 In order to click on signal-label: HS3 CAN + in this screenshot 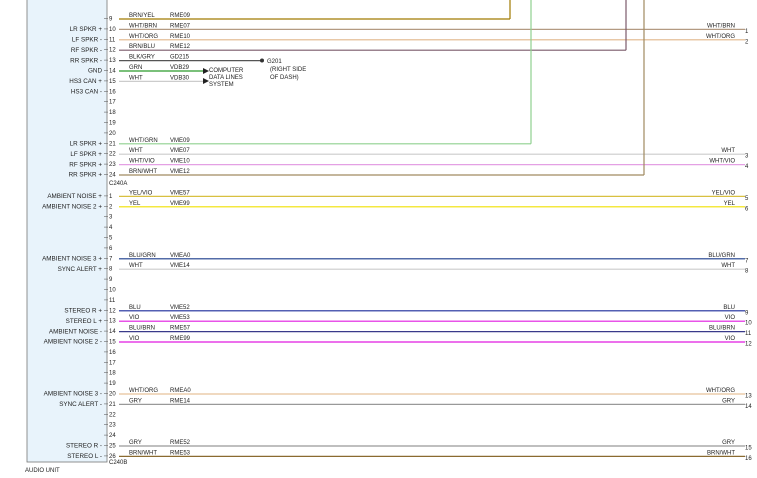, I will do `click(85, 81)`.